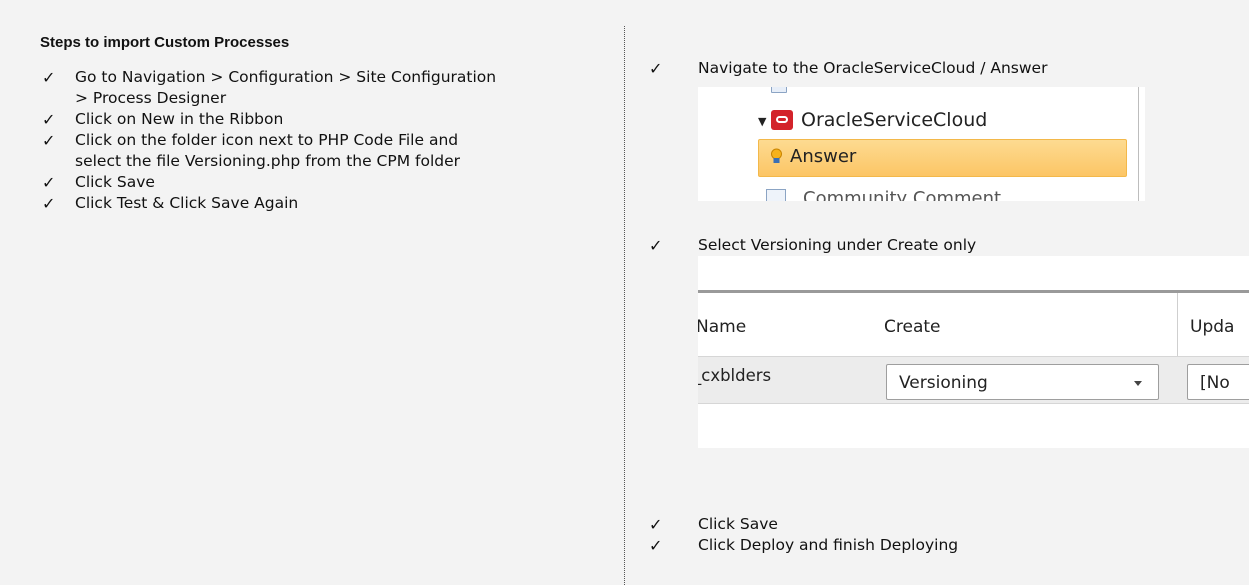  Describe the element at coordinates (1138, 144) in the screenshot. I see `scroll-edge` at that location.